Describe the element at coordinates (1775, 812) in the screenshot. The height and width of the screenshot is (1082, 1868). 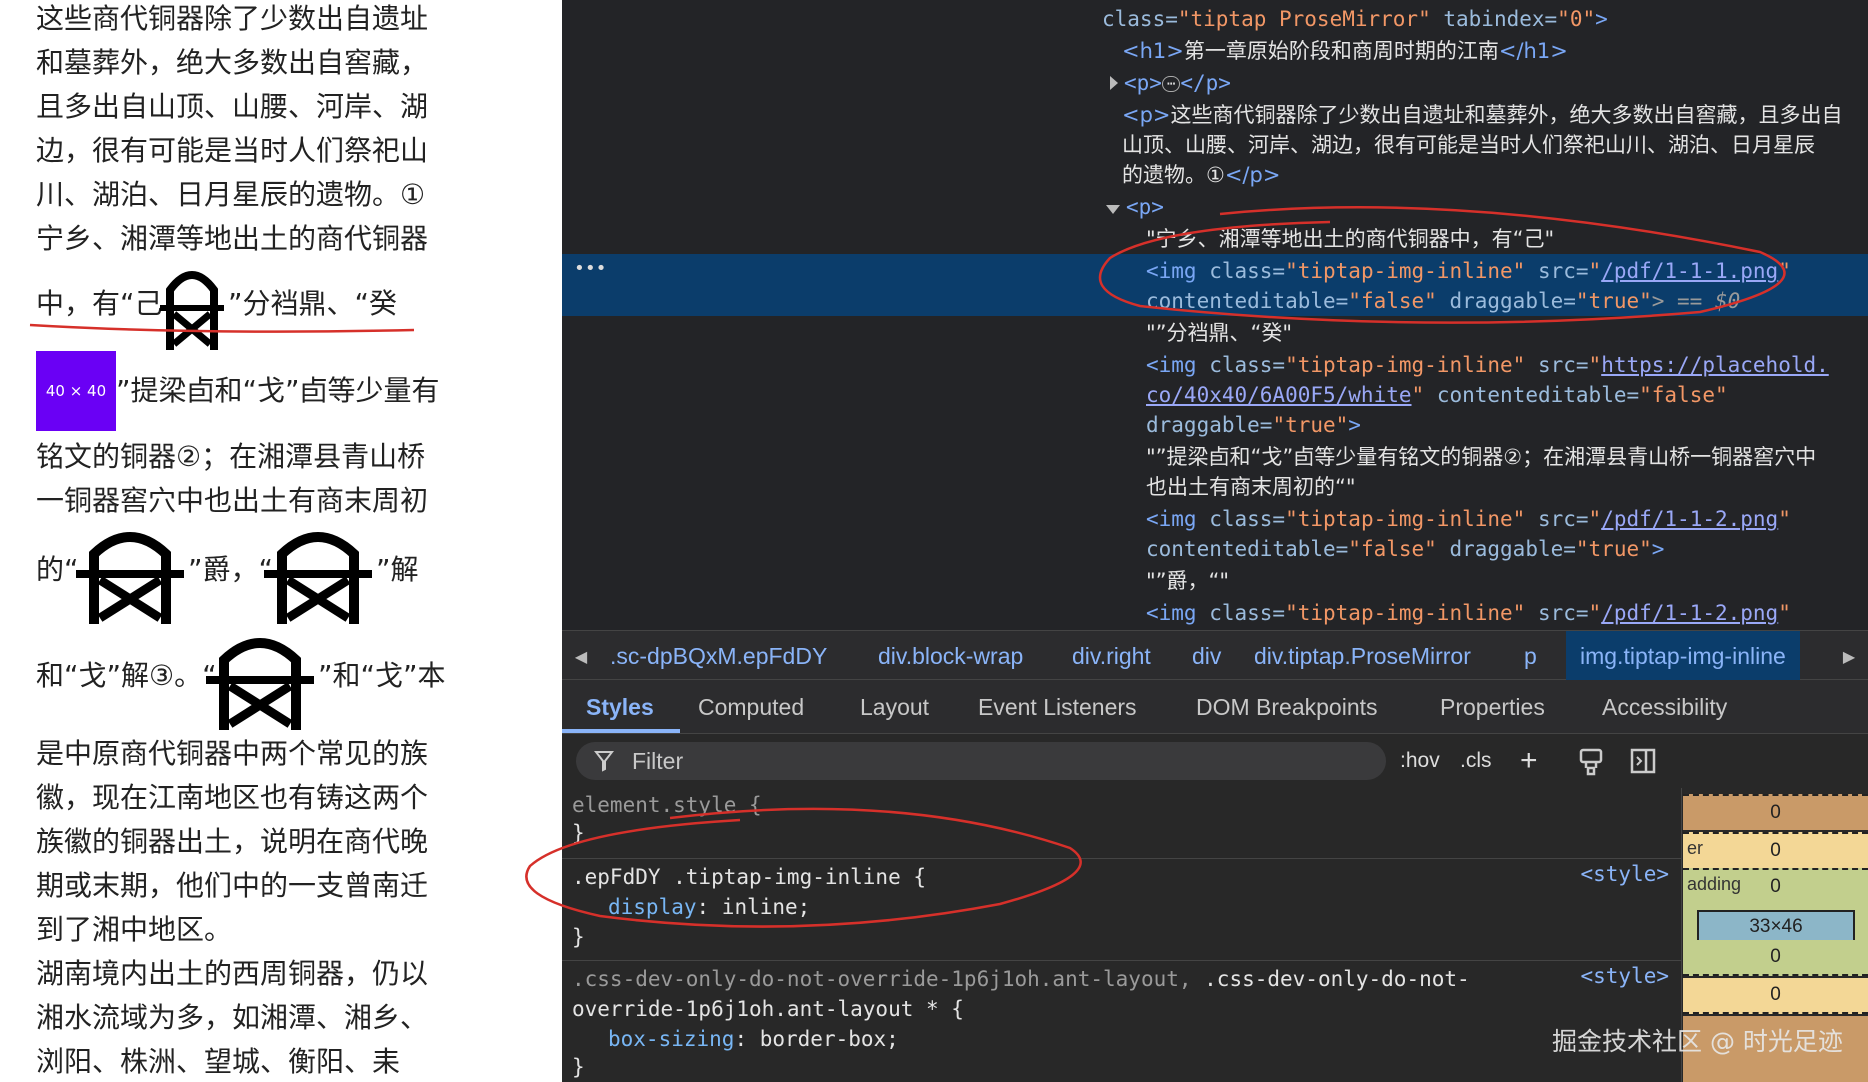
I see `box-model-margin: 0` at that location.